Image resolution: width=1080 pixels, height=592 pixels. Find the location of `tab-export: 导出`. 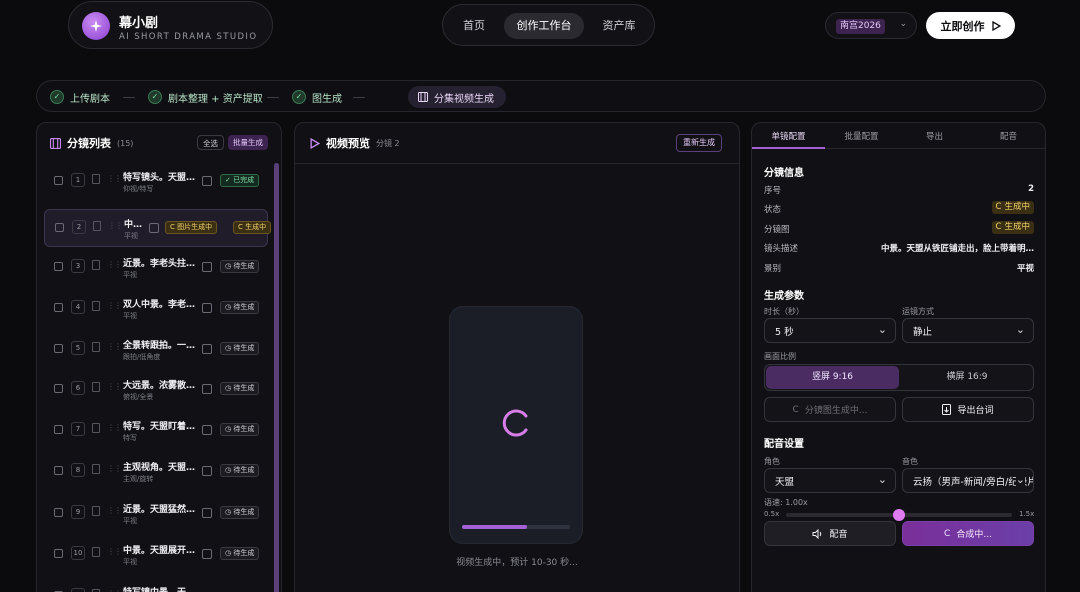

tab-export: 导出 is located at coordinates (934, 136).